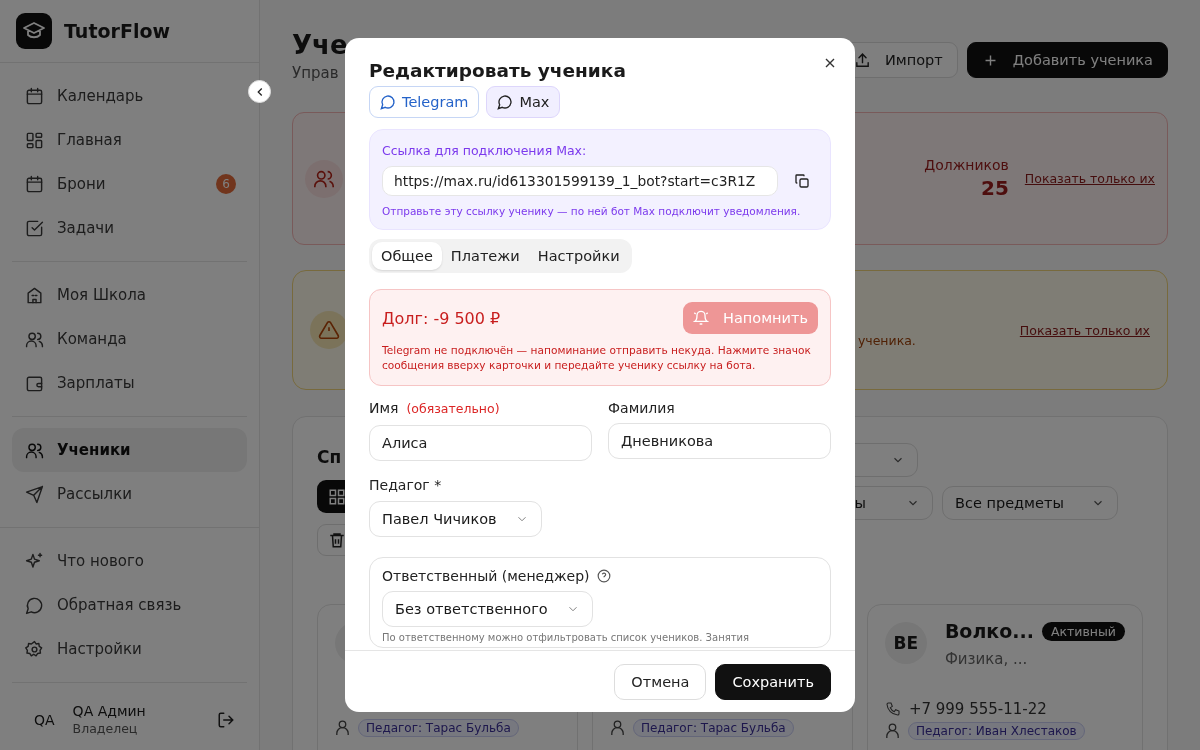 The image size is (1200, 750). Describe the element at coordinates (966, 165) in the screenshot. I see `debtors-label: Должников` at that location.